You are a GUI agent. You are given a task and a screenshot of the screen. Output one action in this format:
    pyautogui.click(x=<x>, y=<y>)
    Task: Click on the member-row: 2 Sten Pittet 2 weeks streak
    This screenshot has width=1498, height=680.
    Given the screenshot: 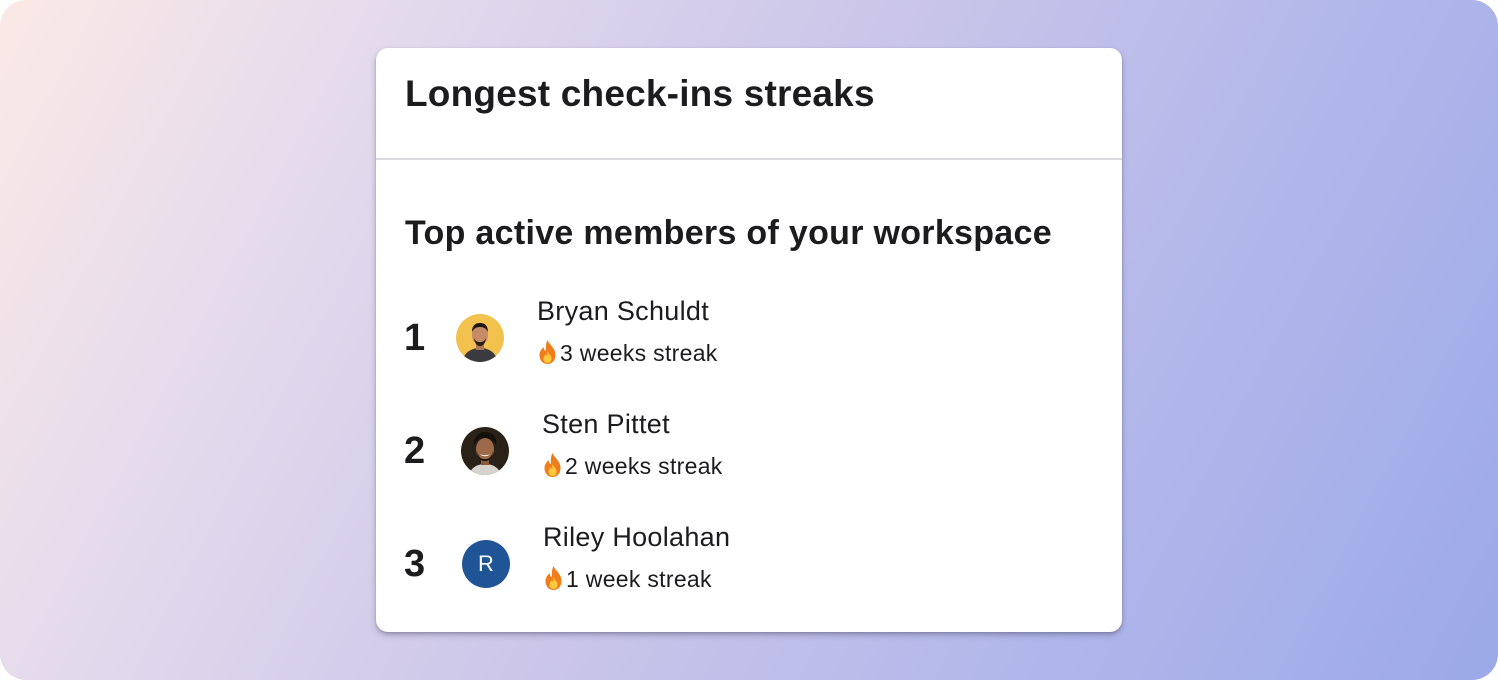 What is the action you would take?
    pyautogui.click(x=749, y=452)
    